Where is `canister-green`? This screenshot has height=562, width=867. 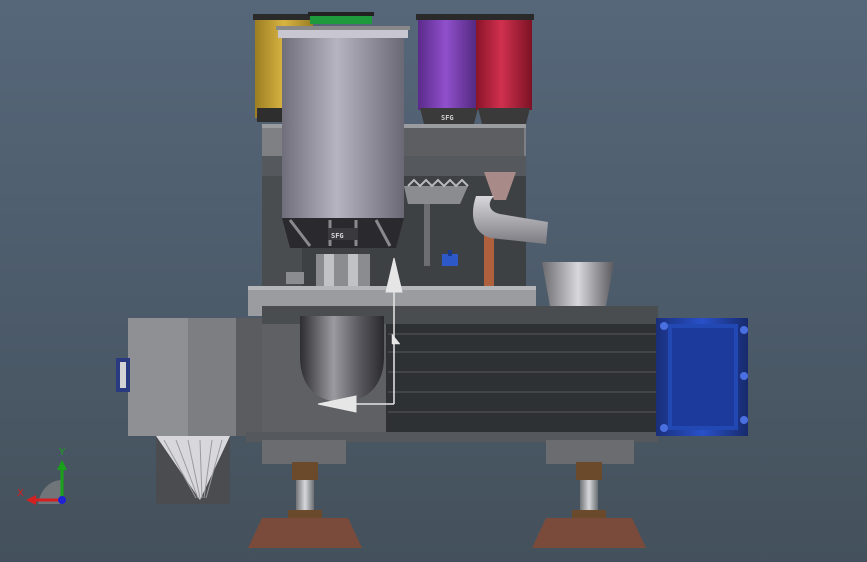 canister-green is located at coordinates (341, 18).